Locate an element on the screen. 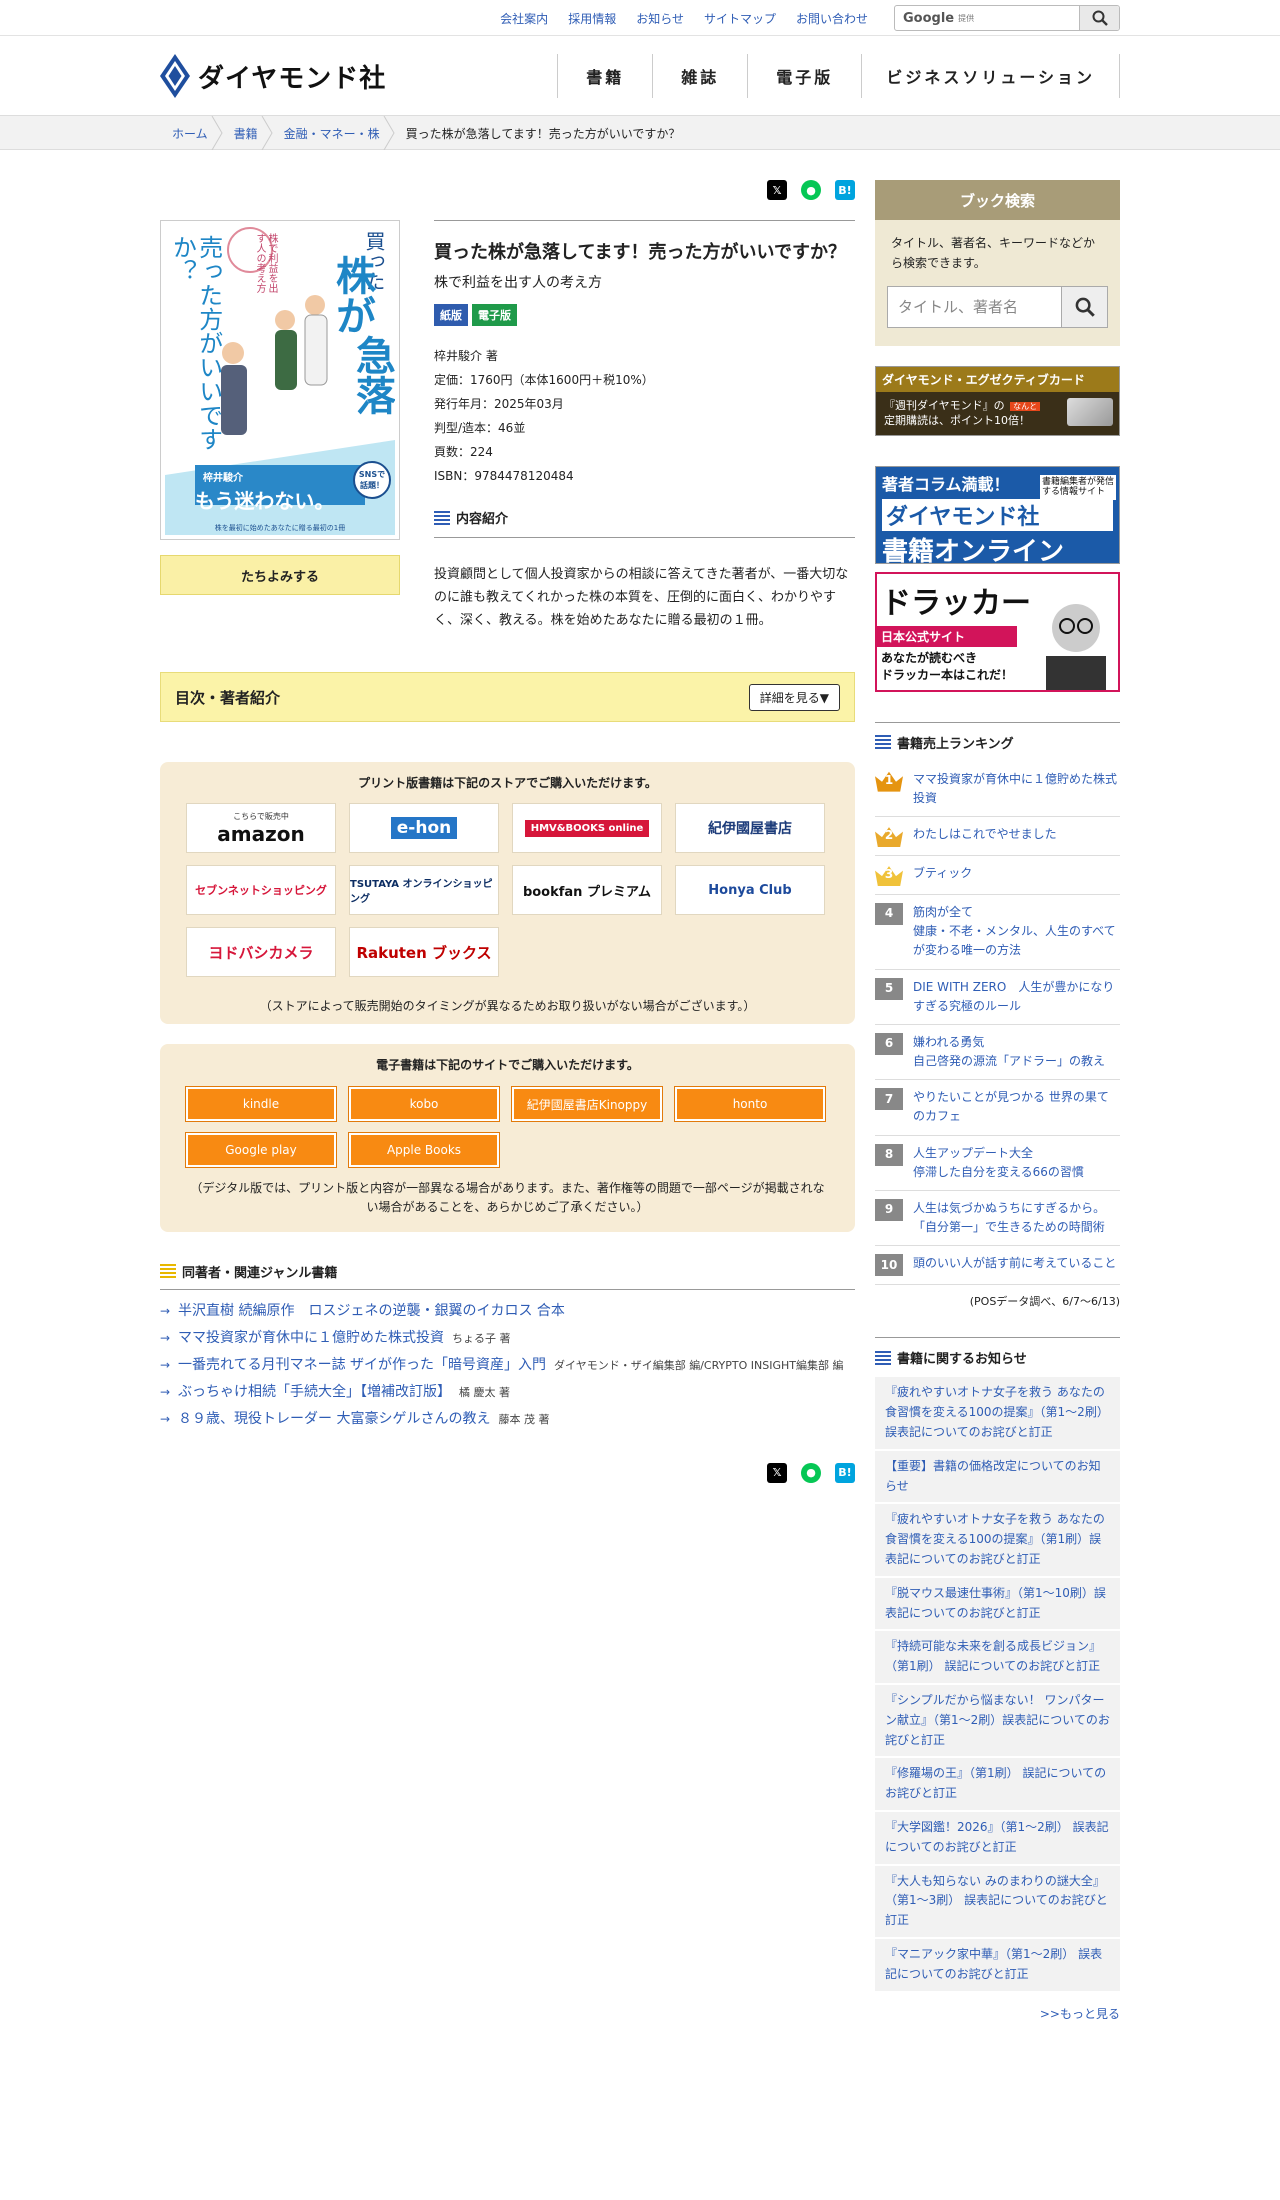 The height and width of the screenshot is (2200, 1280). breadcrumb-home: ホーム is located at coordinates (190, 133).